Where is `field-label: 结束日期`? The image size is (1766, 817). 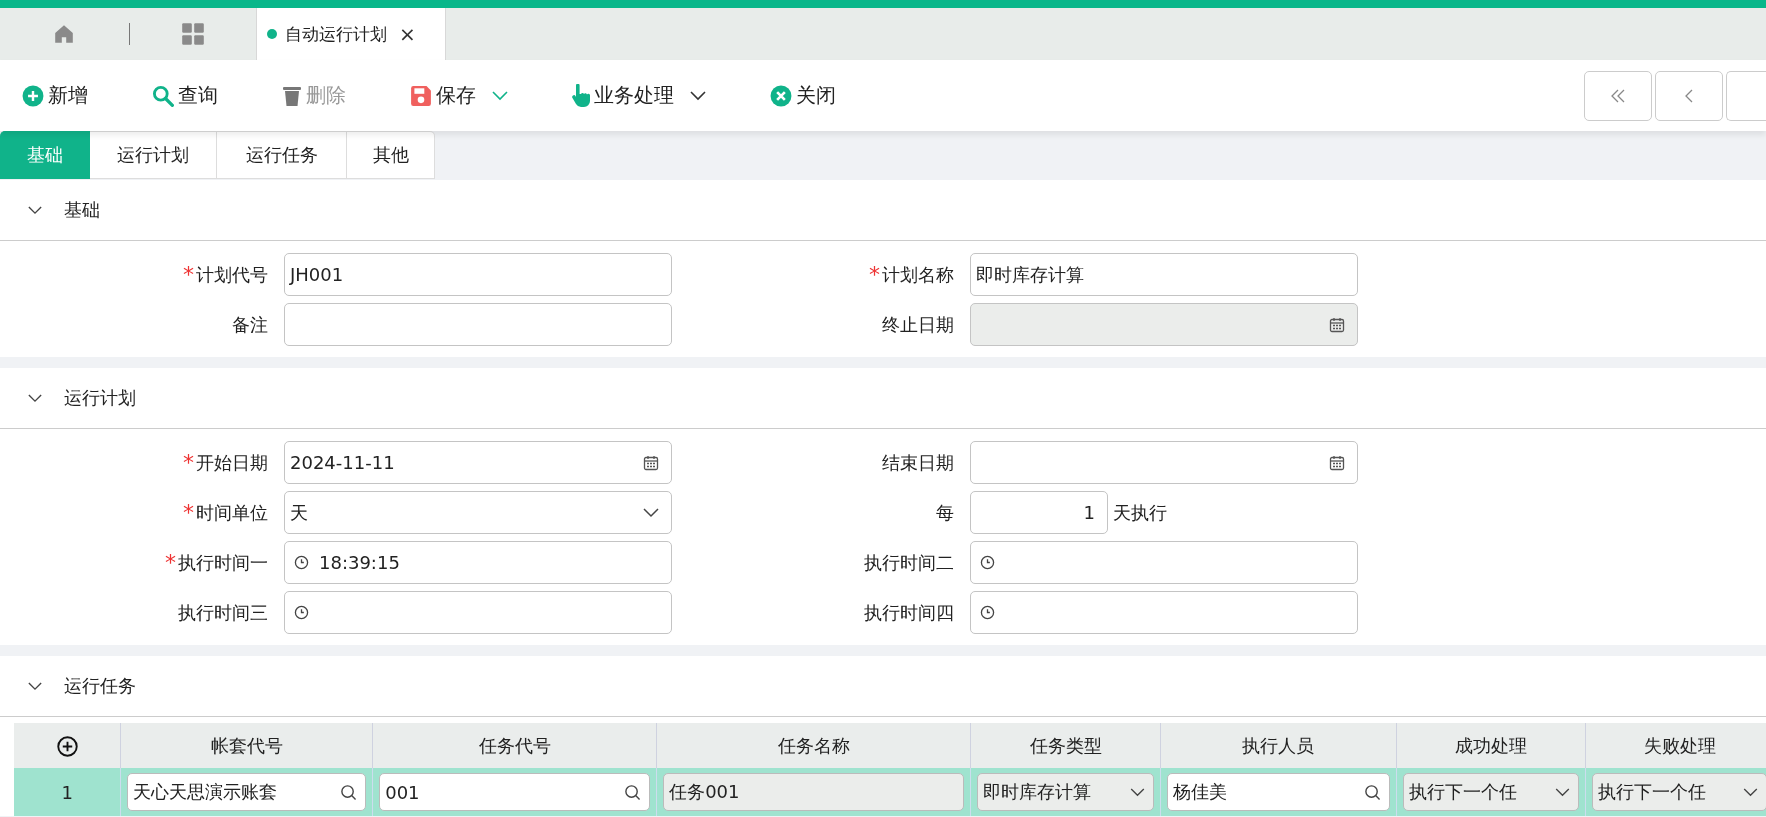 field-label: 结束日期 is located at coordinates (918, 462).